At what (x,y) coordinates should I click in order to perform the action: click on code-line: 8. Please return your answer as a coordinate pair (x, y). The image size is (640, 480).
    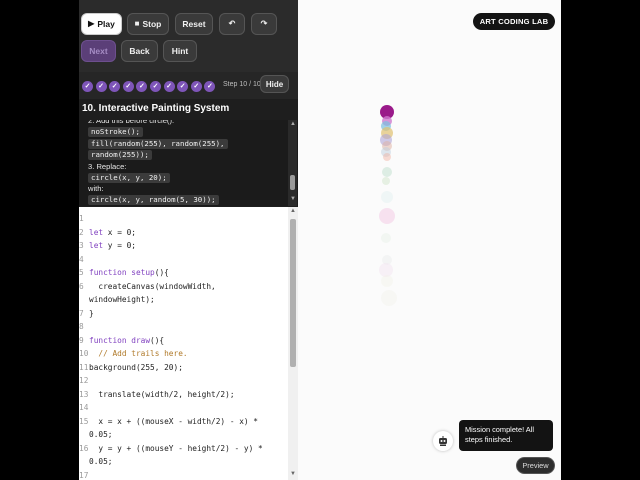
    Looking at the image, I should click on (184, 327).